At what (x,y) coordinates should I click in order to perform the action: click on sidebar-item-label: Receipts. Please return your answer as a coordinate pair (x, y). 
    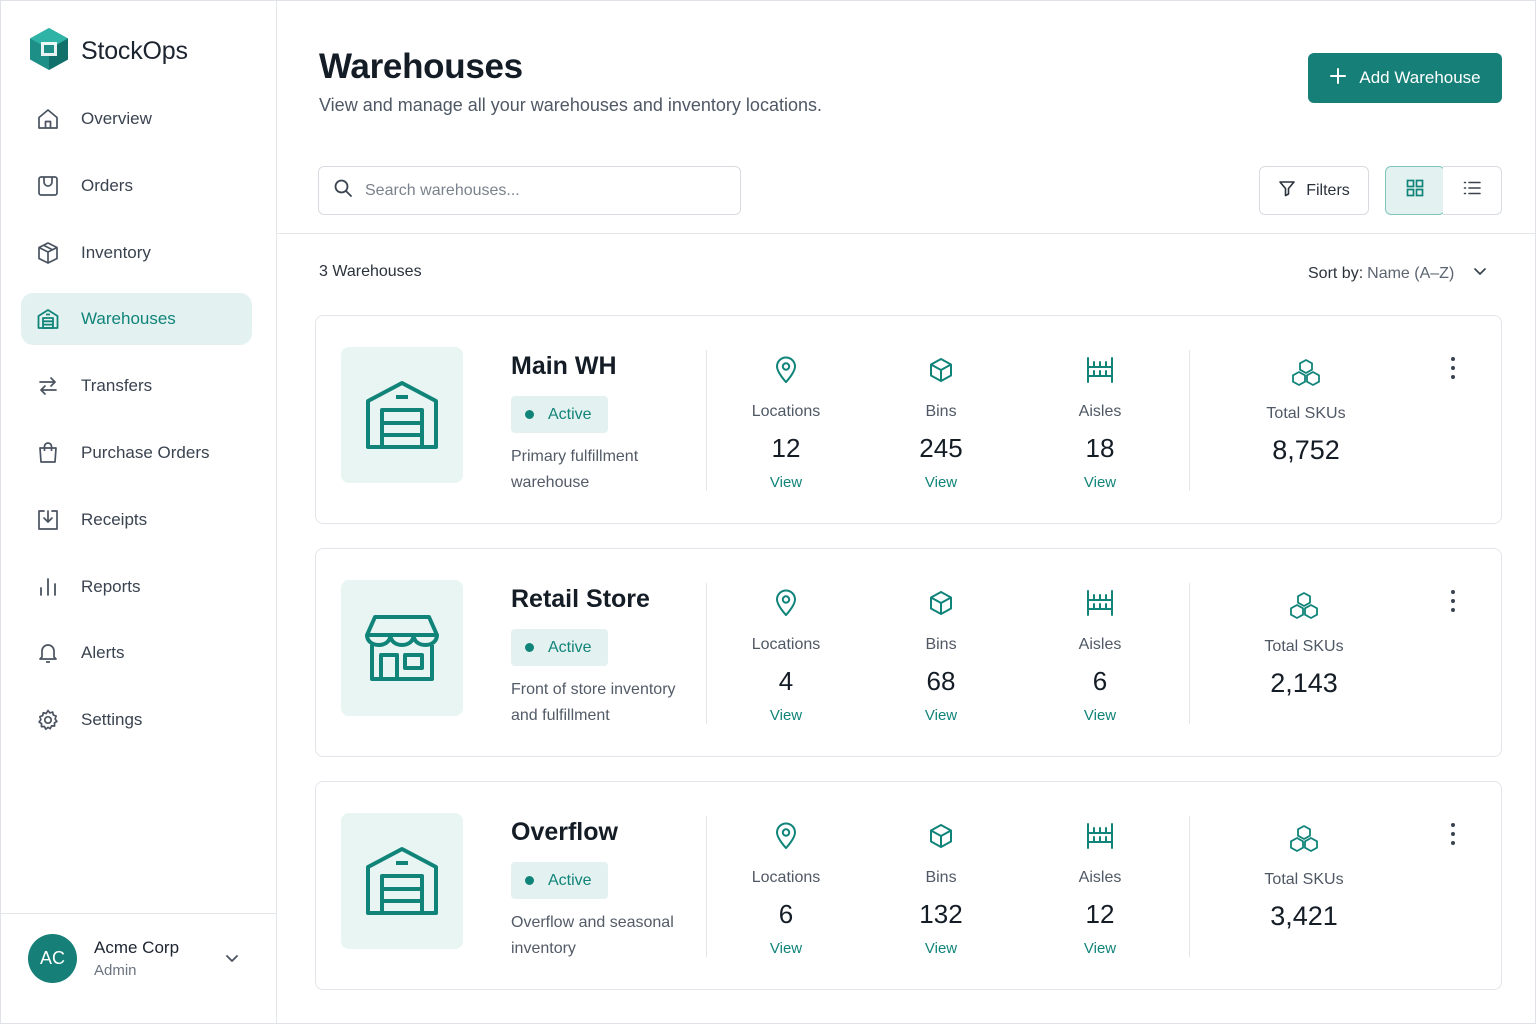
    Looking at the image, I should click on (114, 519).